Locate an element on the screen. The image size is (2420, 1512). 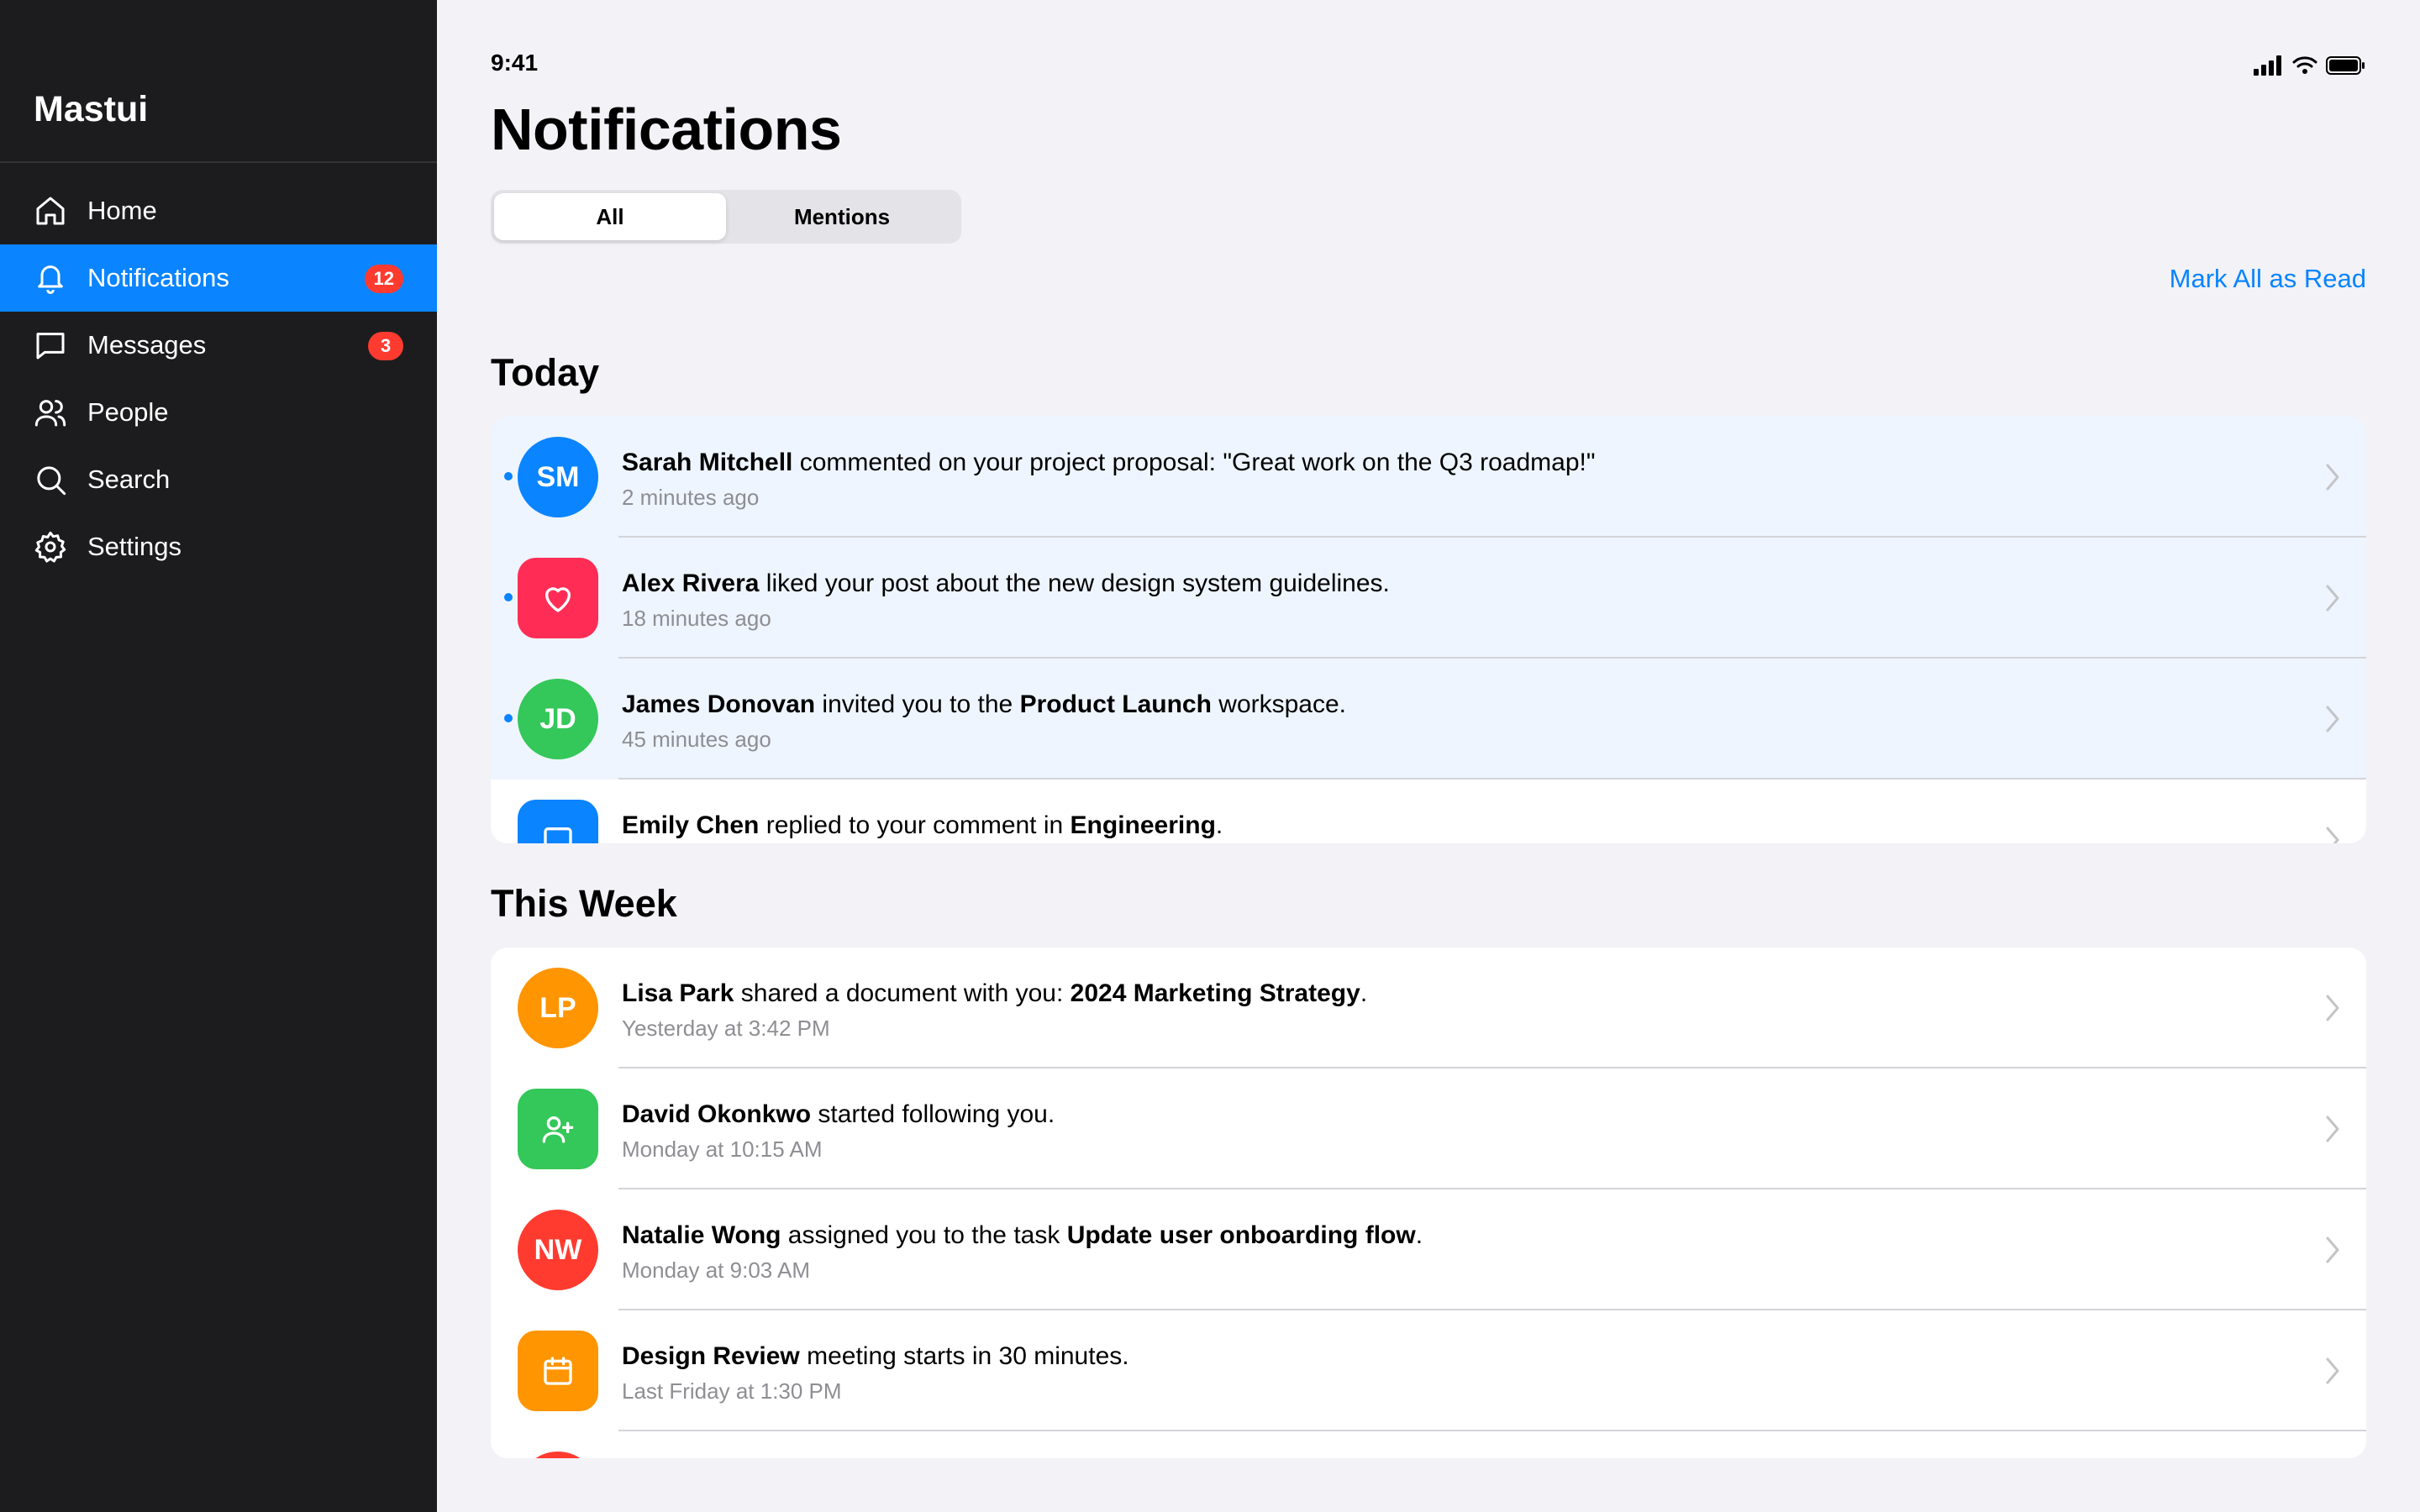
filter-segmented-control: All Mentions is located at coordinates (726, 217).